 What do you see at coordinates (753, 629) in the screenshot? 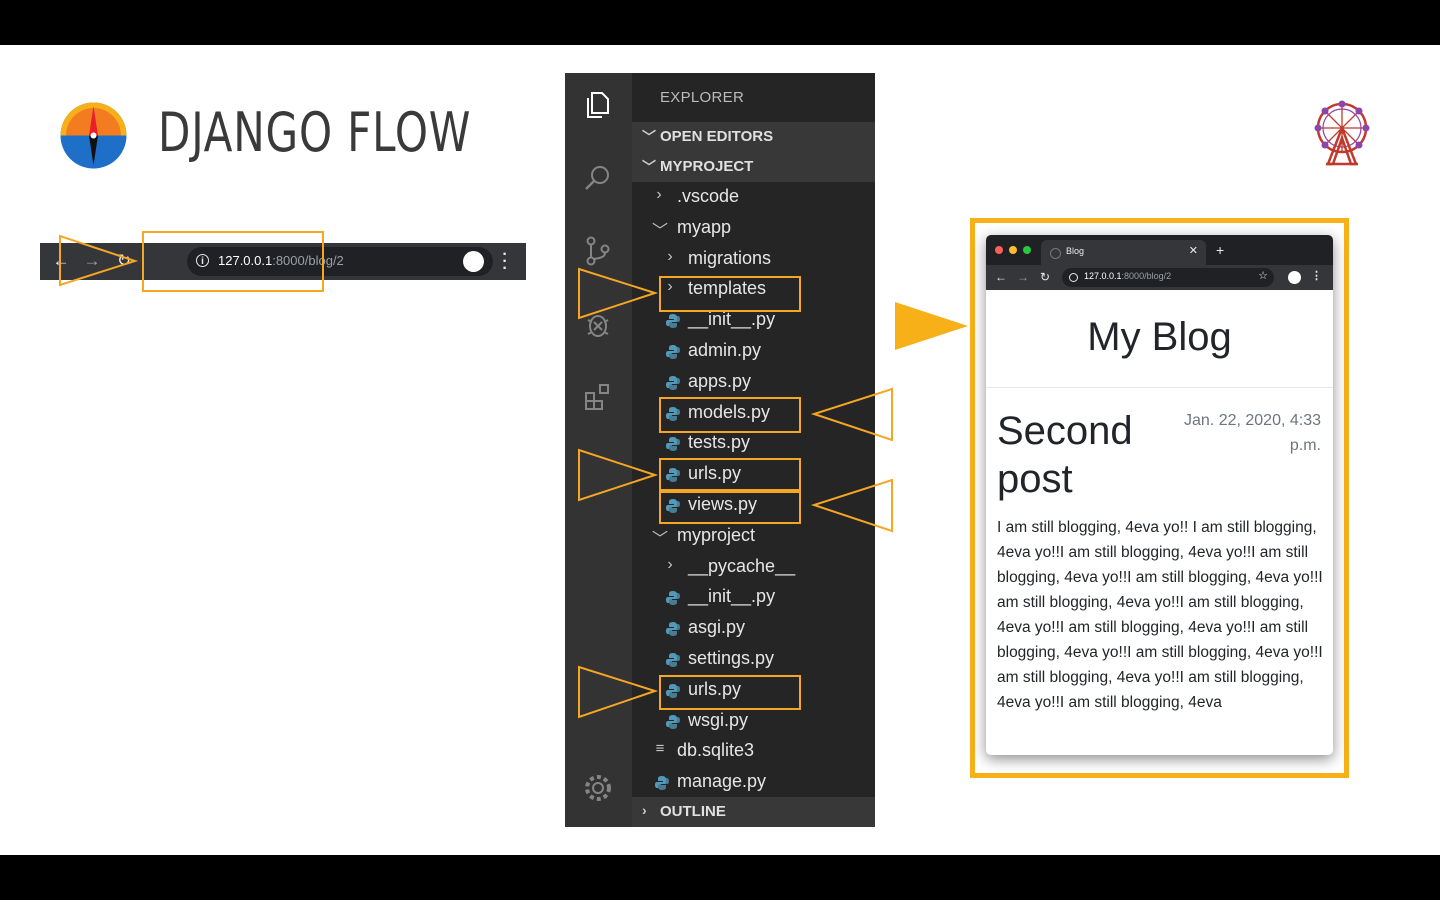
I see `tree-file: asgi.py` at bounding box center [753, 629].